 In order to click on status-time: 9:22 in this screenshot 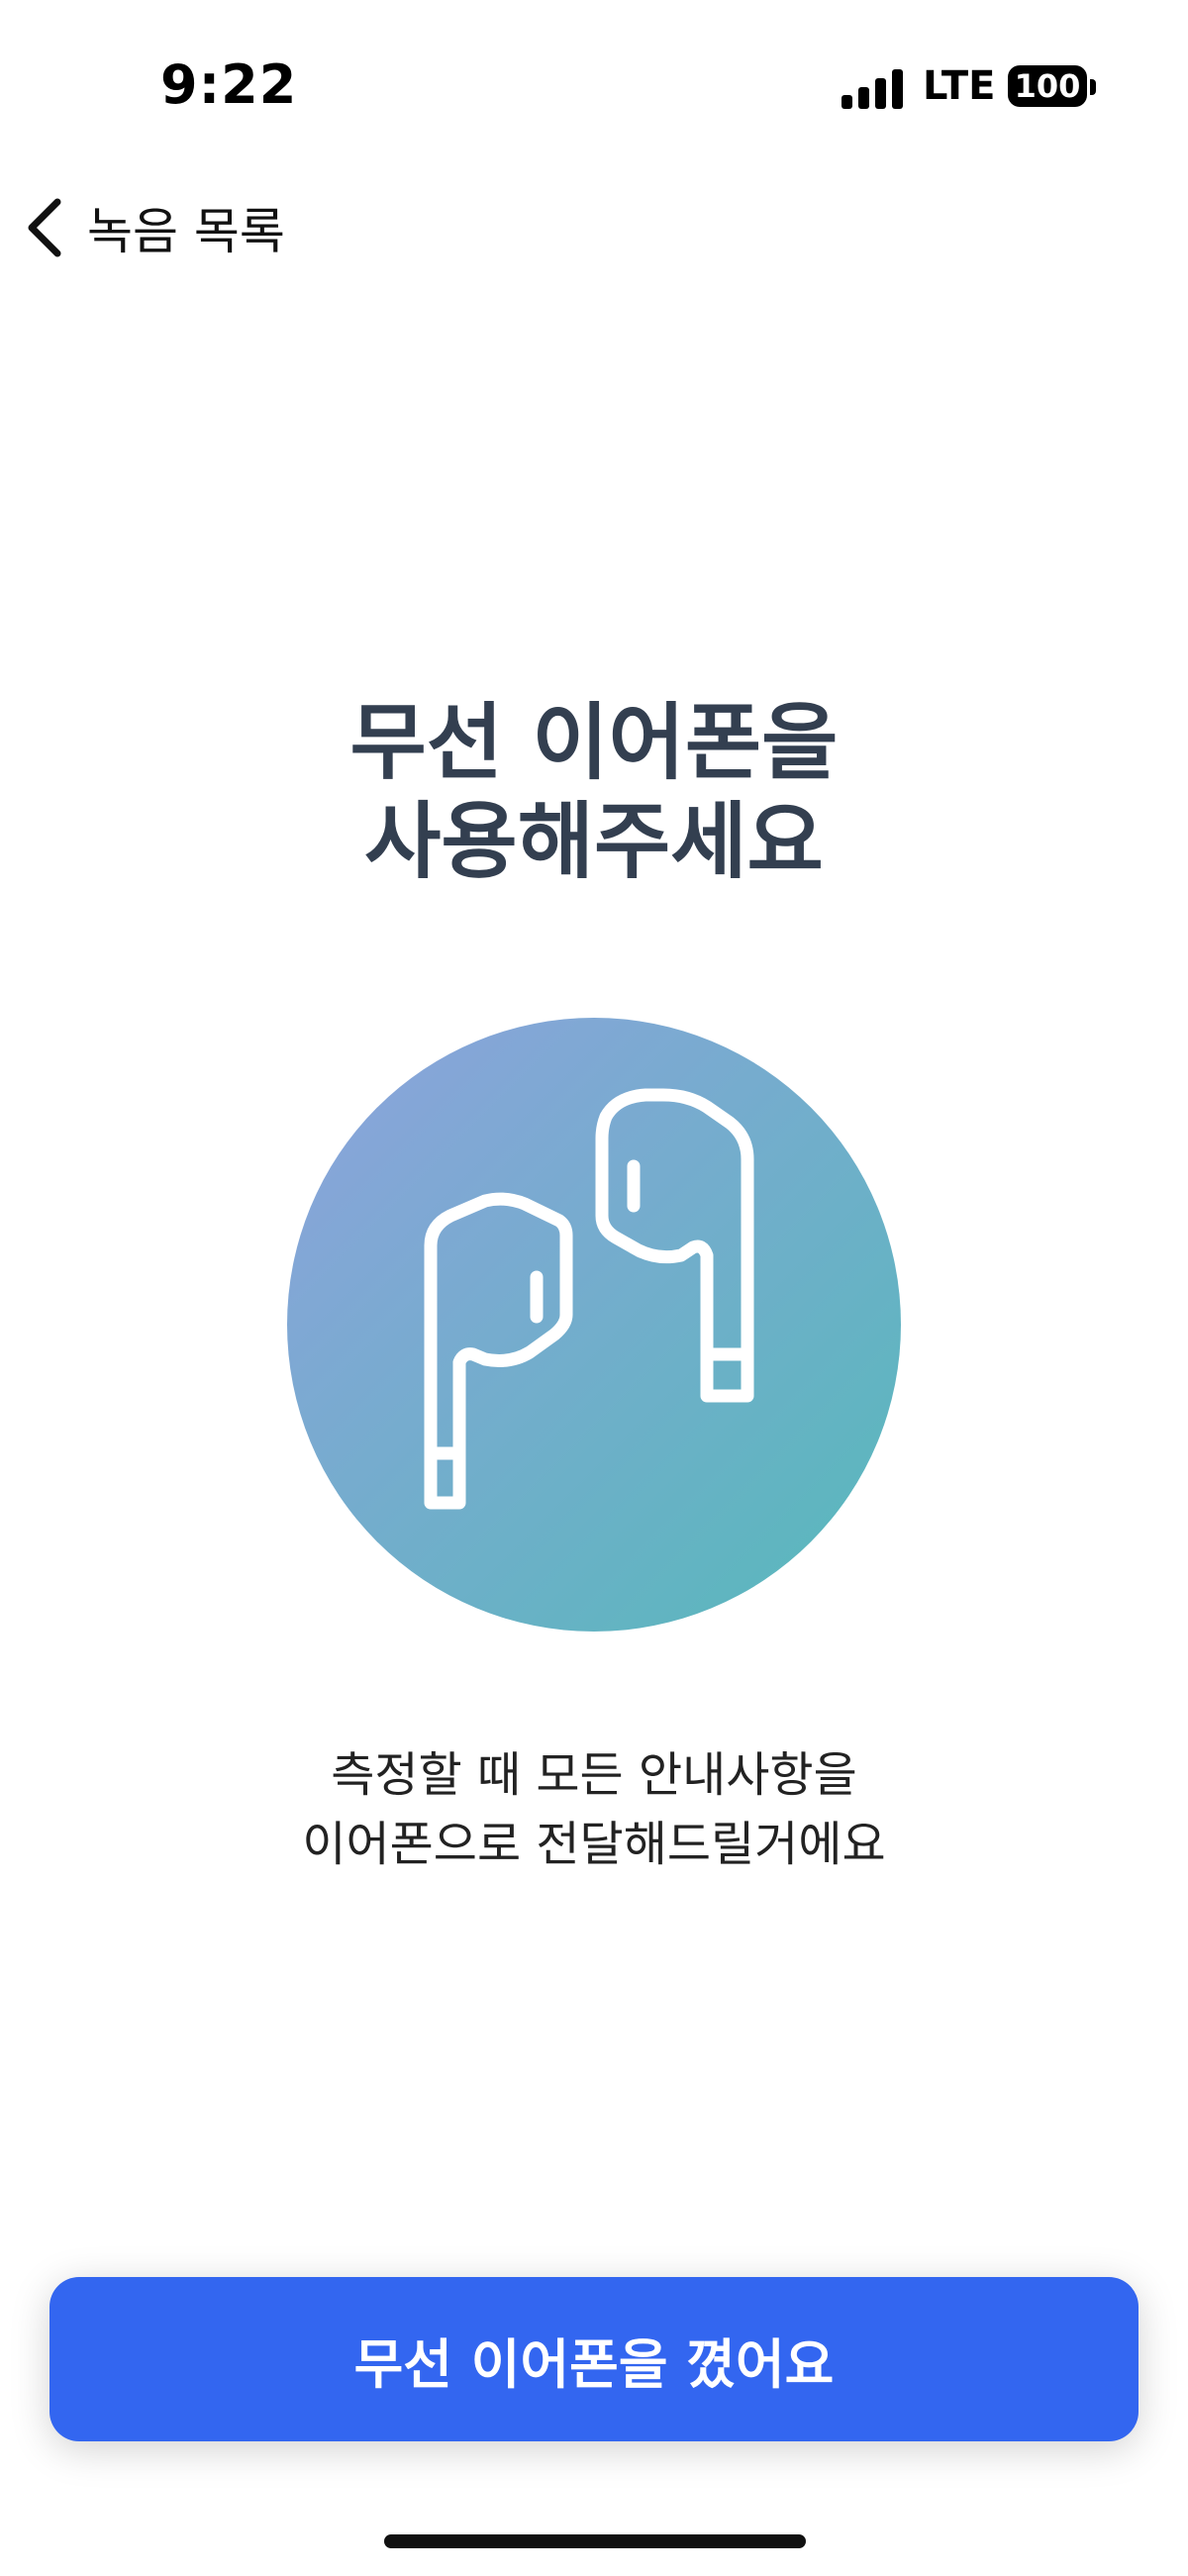, I will do `click(229, 84)`.